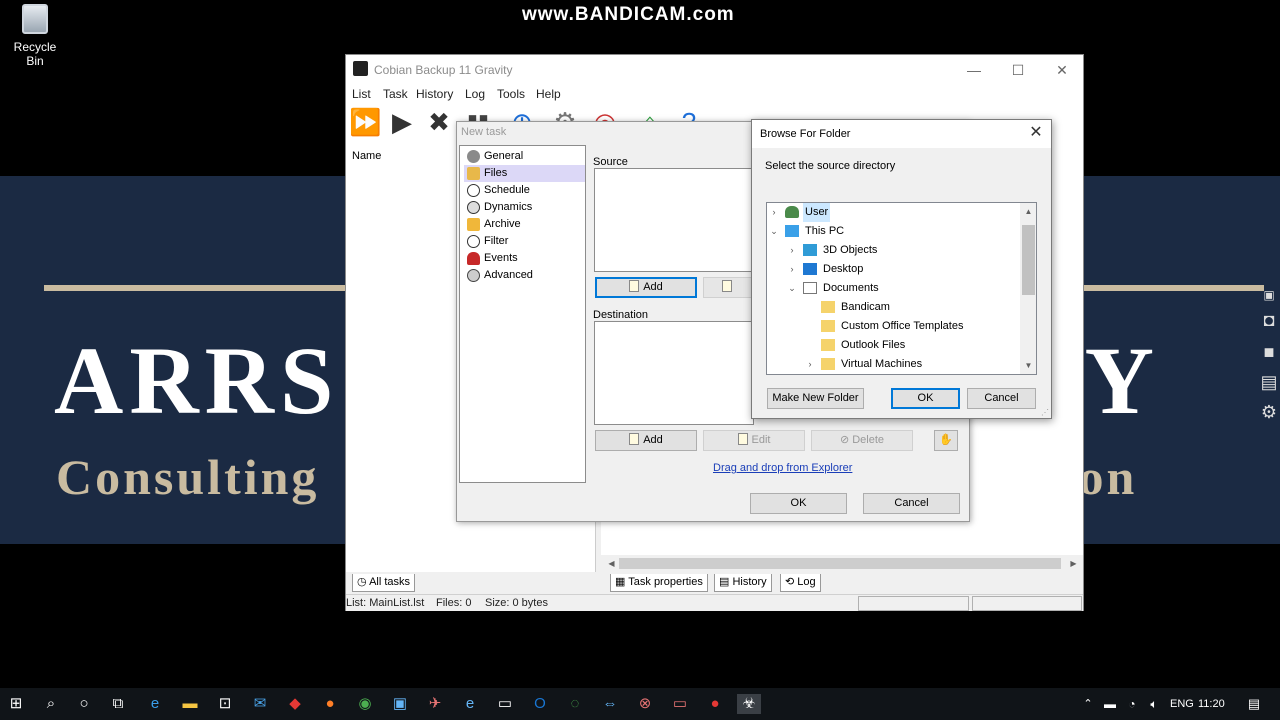  I want to click on tree-item-desktop: › Desktop, so click(893, 269).